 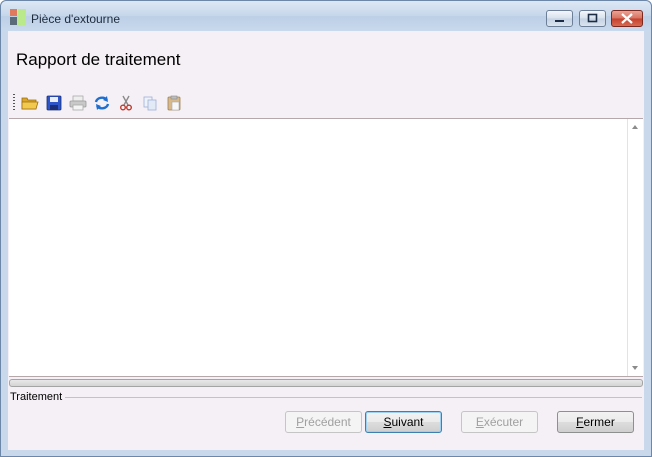 I want to click on copy-icon, so click(x=150, y=103).